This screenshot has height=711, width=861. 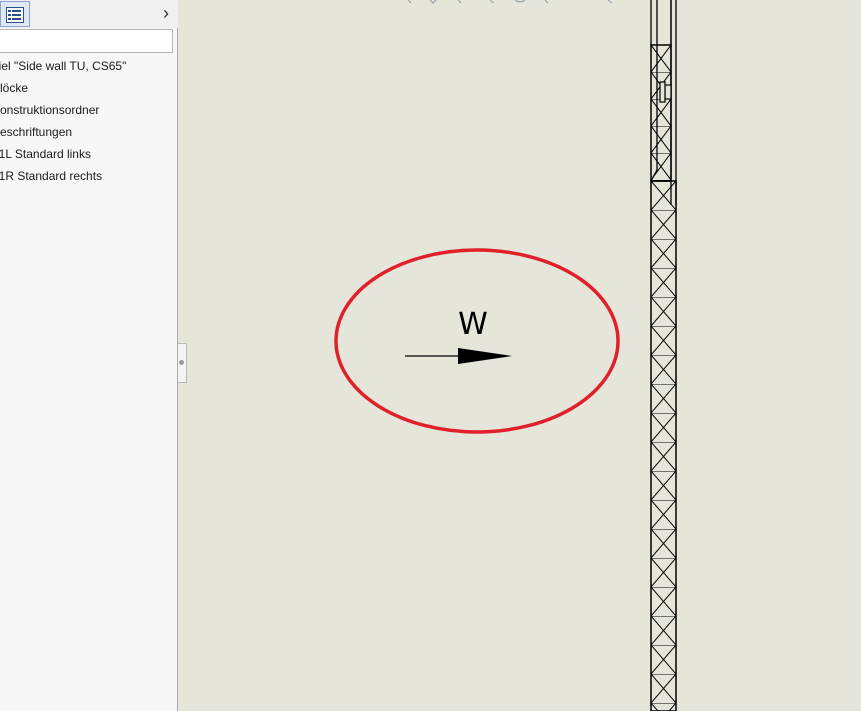 What do you see at coordinates (86, 41) in the screenshot?
I see `filter-input` at bounding box center [86, 41].